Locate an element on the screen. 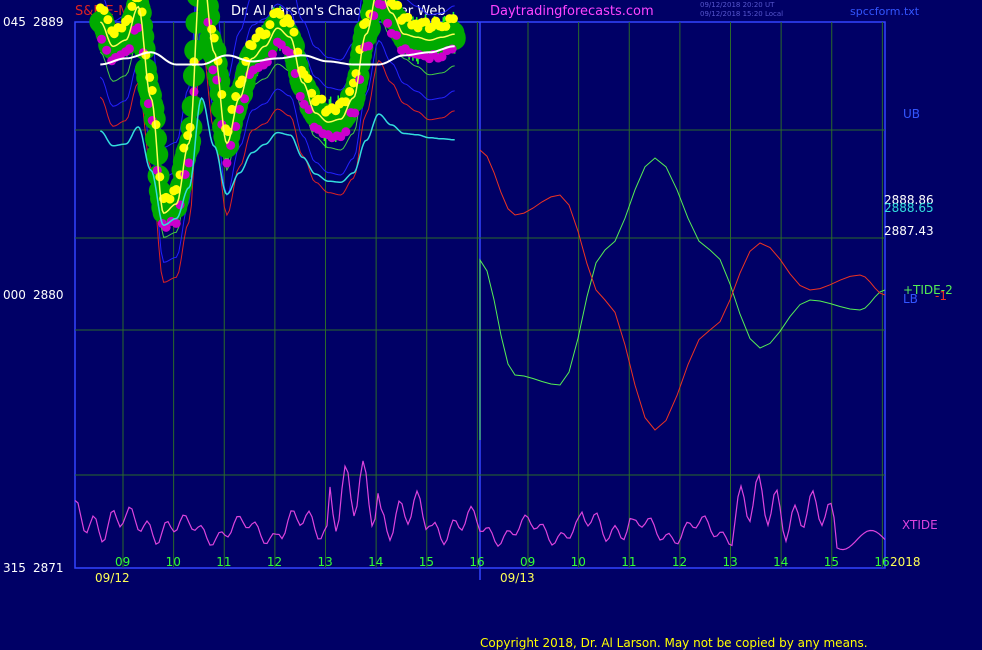 The height and width of the screenshot is (650, 982). year-label: 2018 is located at coordinates (905, 562).